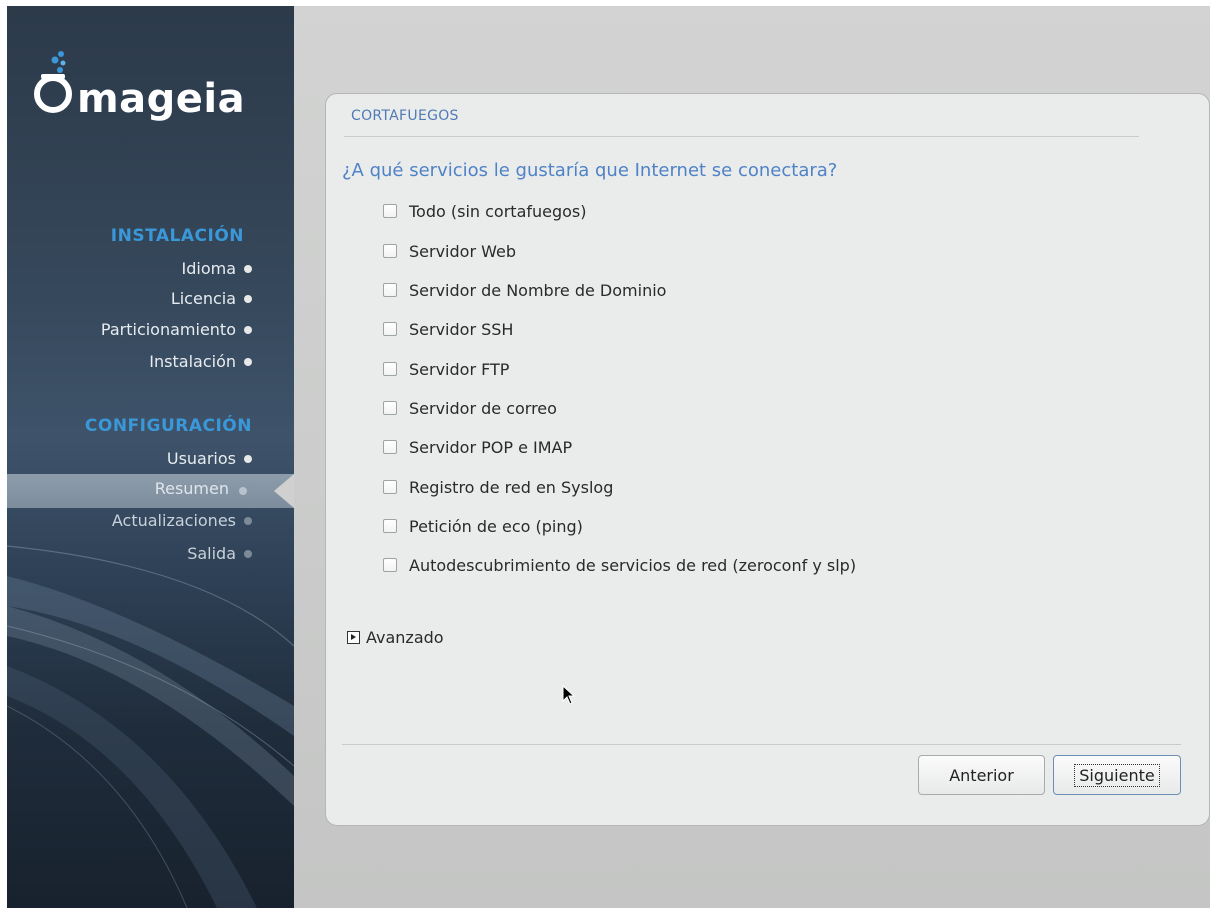 The height and width of the screenshot is (908, 1216). I want to click on option-syslog: Registro de red en Syslog, so click(498, 487).